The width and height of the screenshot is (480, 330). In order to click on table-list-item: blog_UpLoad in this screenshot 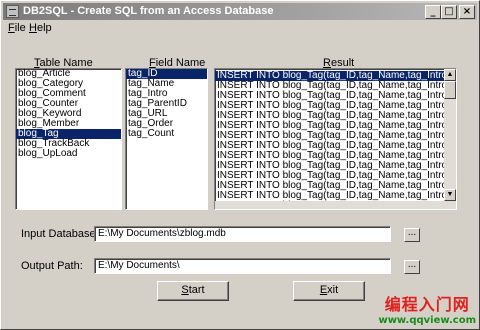, I will do `click(68, 154)`.